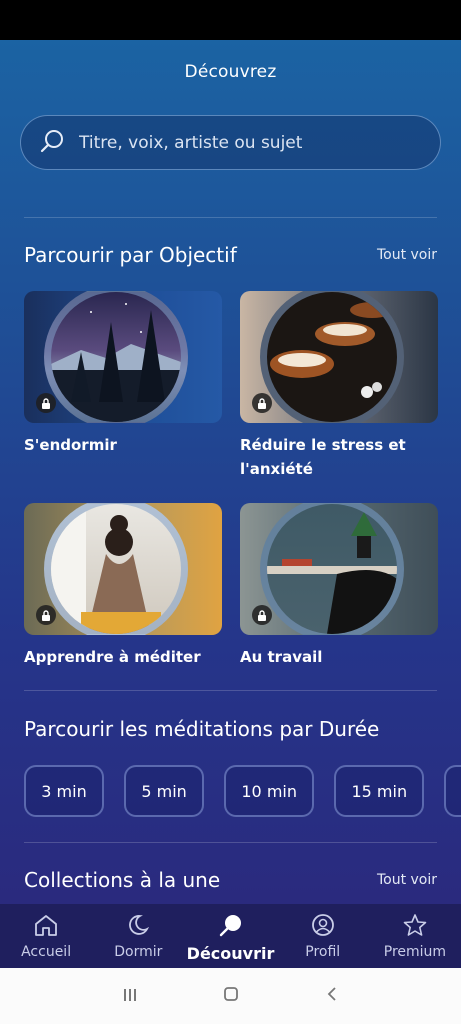  What do you see at coordinates (164, 791) in the screenshot?
I see `duration-chip: 5 min` at bounding box center [164, 791].